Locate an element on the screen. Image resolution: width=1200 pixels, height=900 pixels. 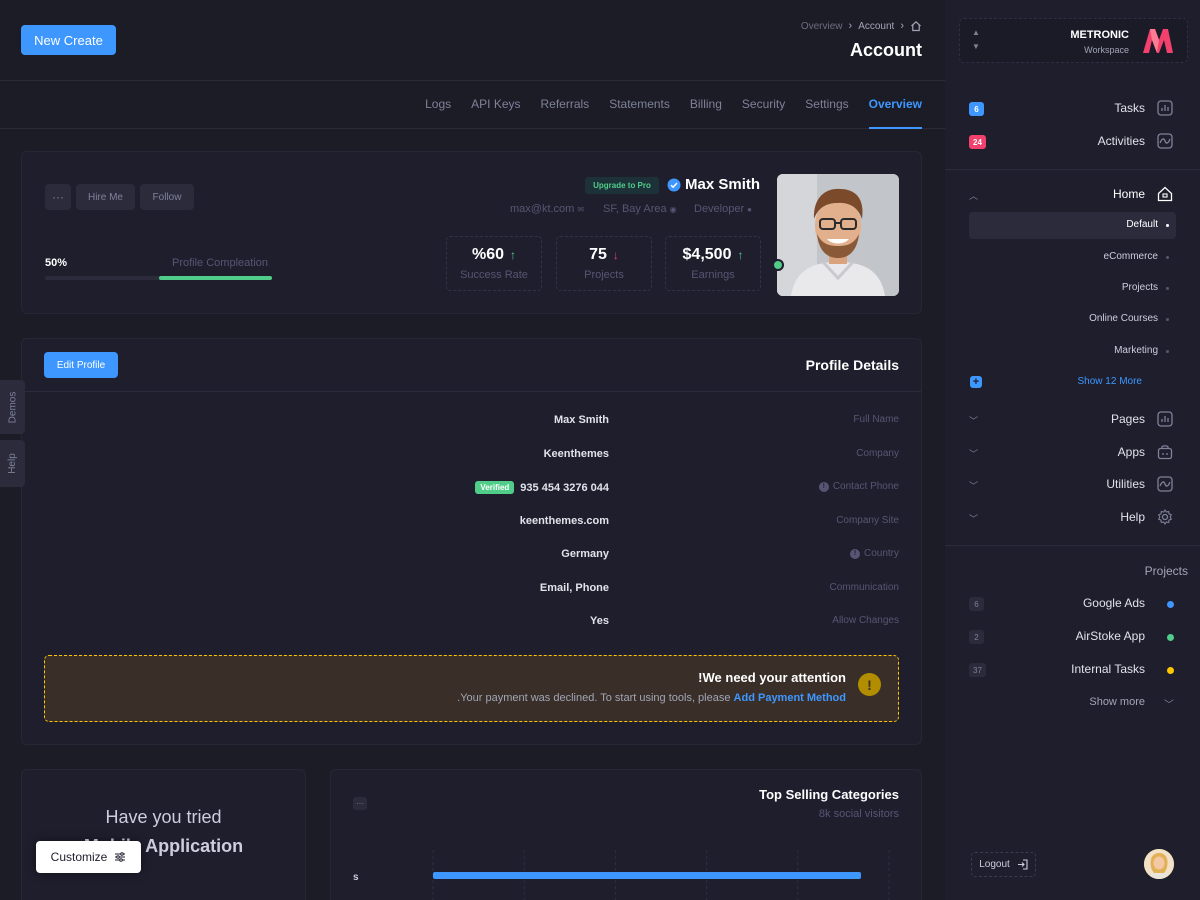
project-item-internal-tasks: 37 Internal Tasks is located at coordinates (1072, 670).